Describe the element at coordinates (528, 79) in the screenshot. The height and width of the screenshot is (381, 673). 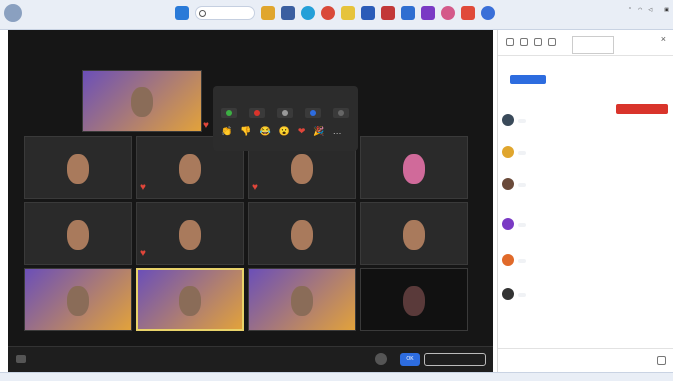
I see `chat-action-button` at that location.